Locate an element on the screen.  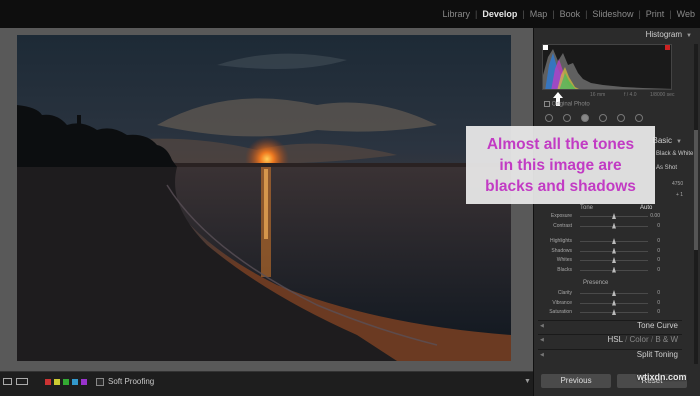
wb-preset-select: As Shot is located at coordinates (666, 168).